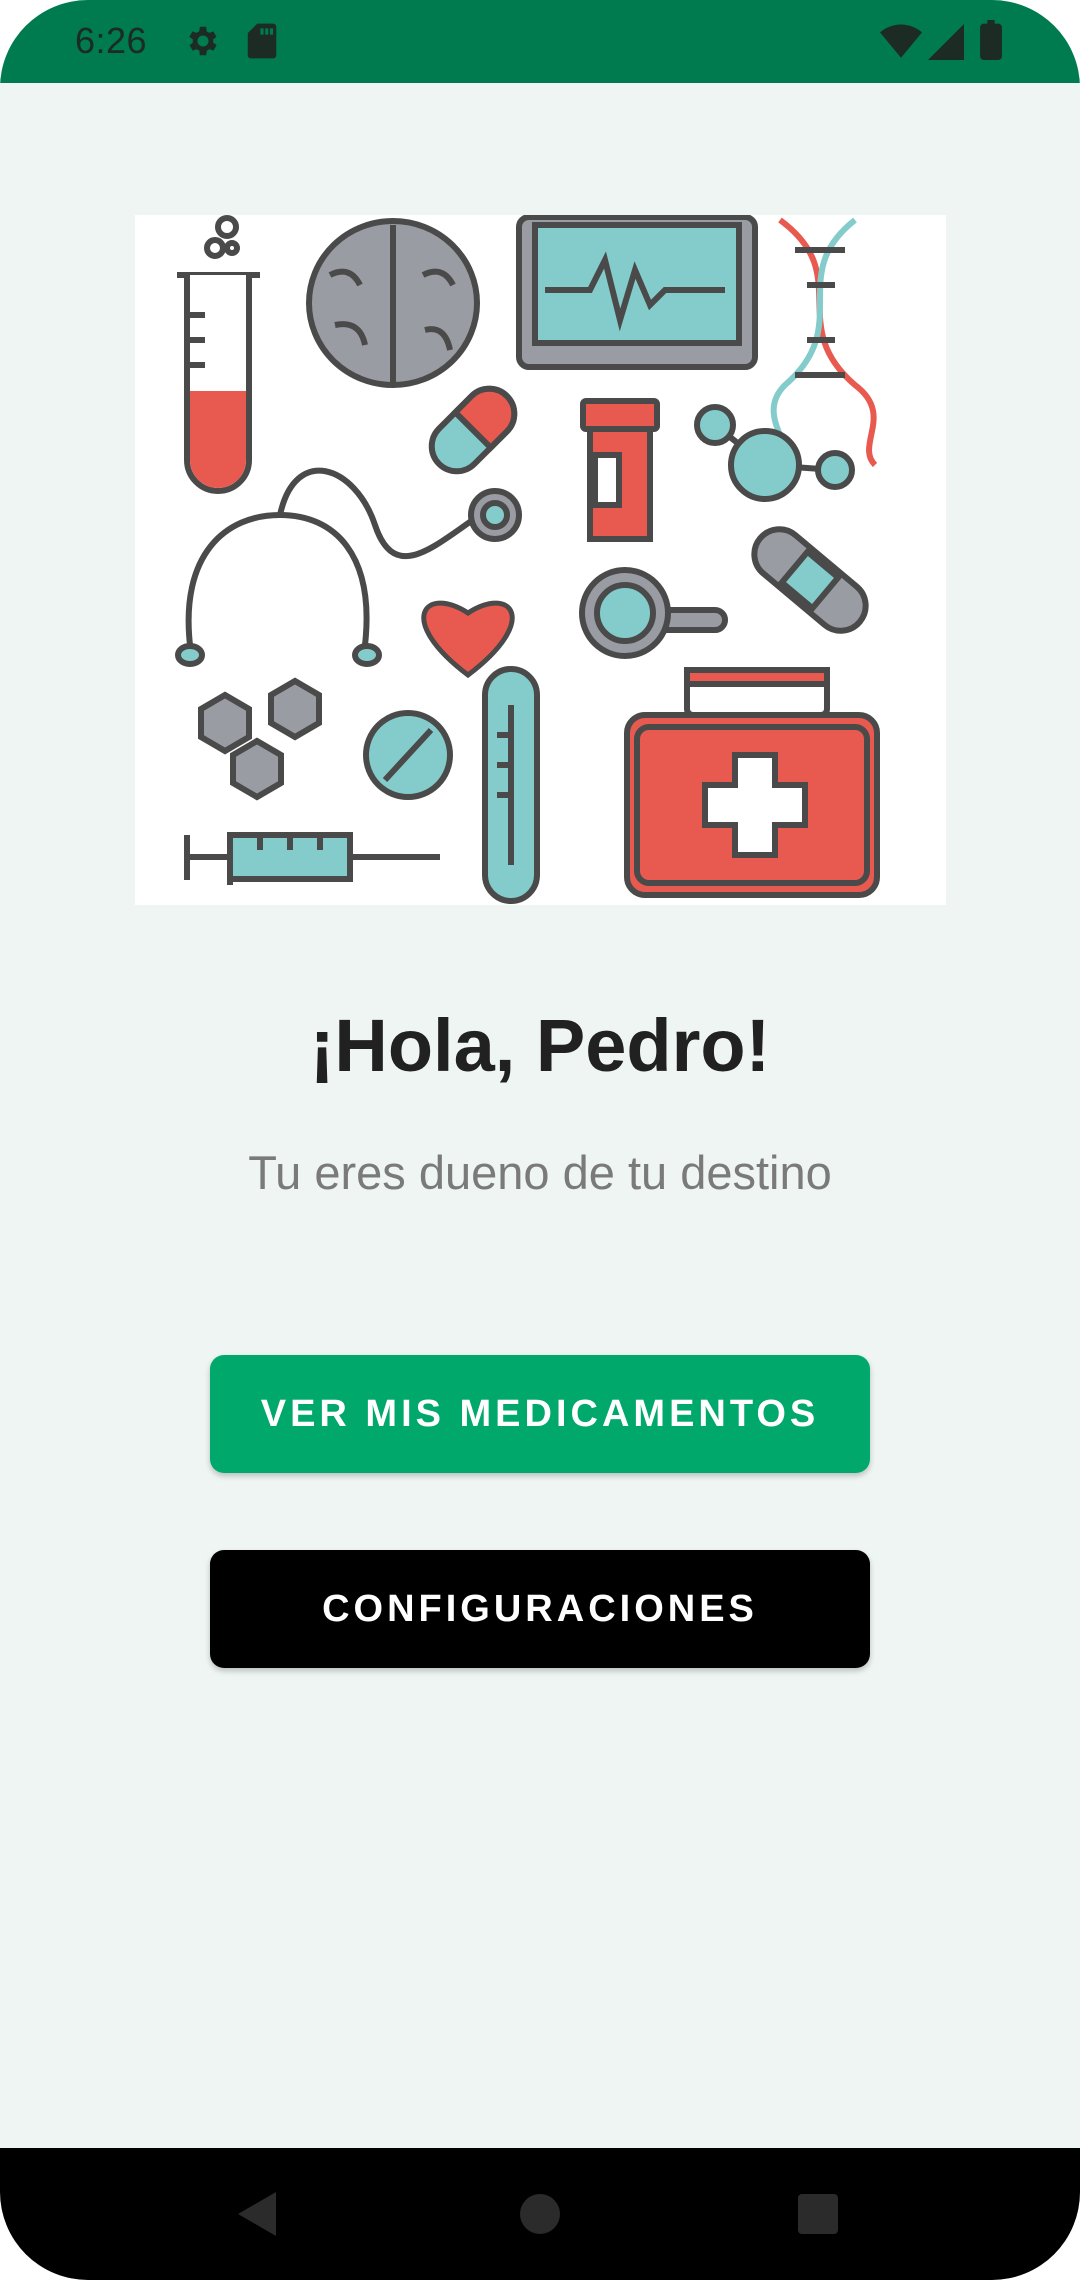 This screenshot has width=1080, height=2280. I want to click on first-aid-kit-icon, so click(752, 782).